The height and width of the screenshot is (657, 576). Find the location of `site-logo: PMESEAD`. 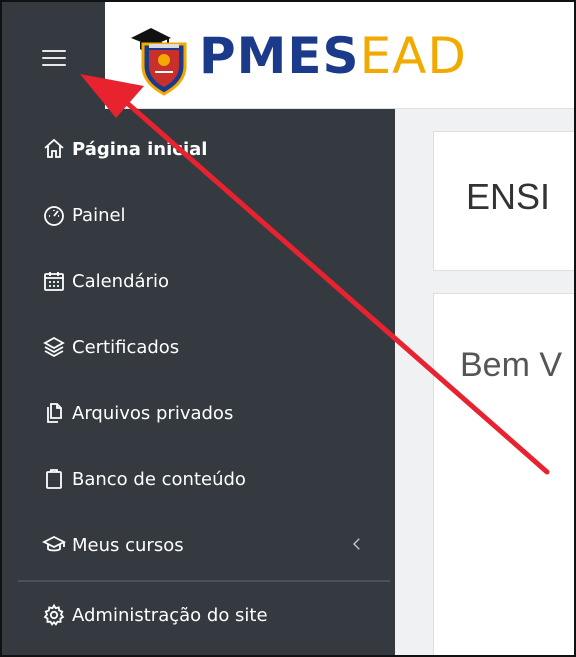

site-logo: PMESEAD is located at coordinates (297, 56).